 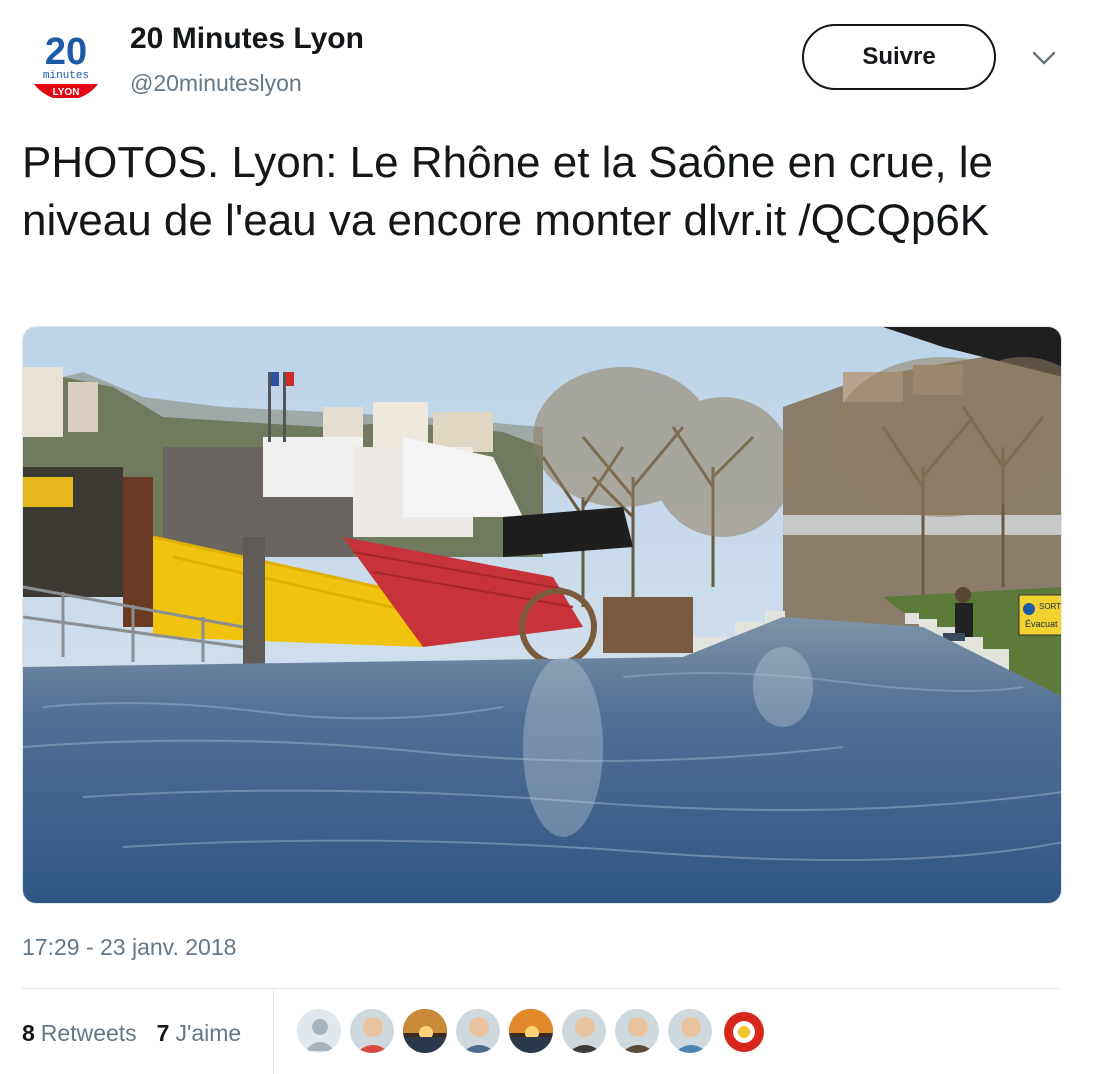 What do you see at coordinates (28, 1032) in the screenshot?
I see `retweets-count: 8` at bounding box center [28, 1032].